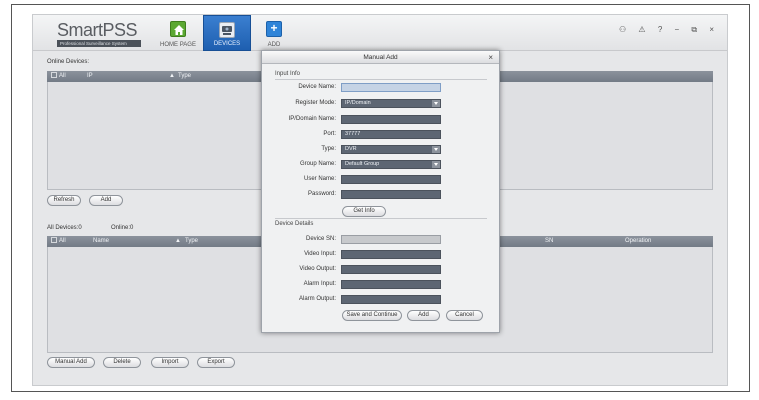 This screenshot has width=759, height=400. What do you see at coordinates (317, 164) in the screenshot?
I see `group-name-label: Group Name:` at bounding box center [317, 164].